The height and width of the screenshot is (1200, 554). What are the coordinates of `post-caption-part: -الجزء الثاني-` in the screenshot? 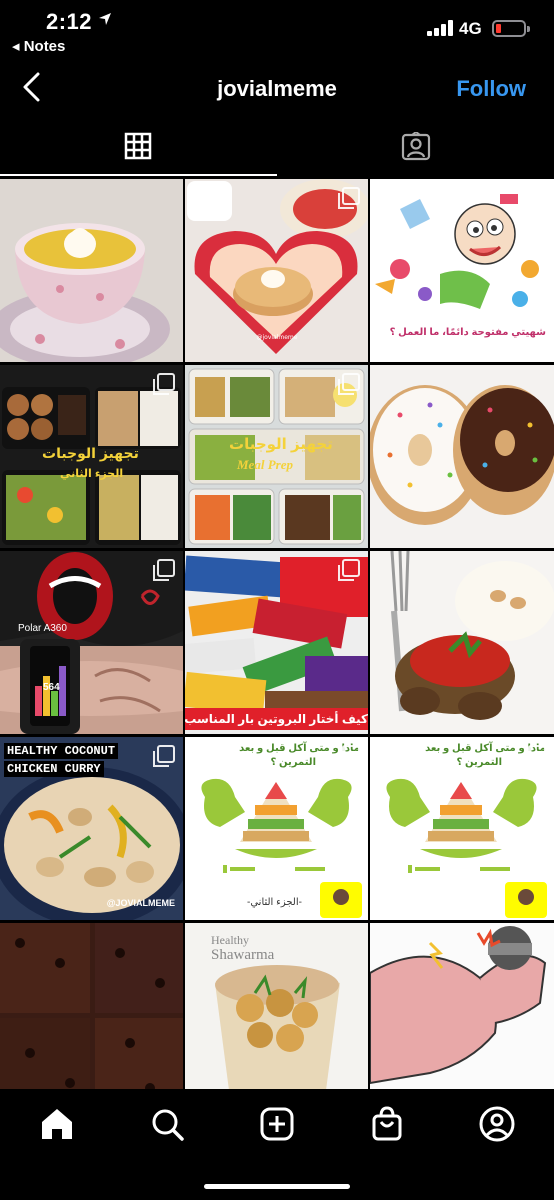 It's located at (274, 902).